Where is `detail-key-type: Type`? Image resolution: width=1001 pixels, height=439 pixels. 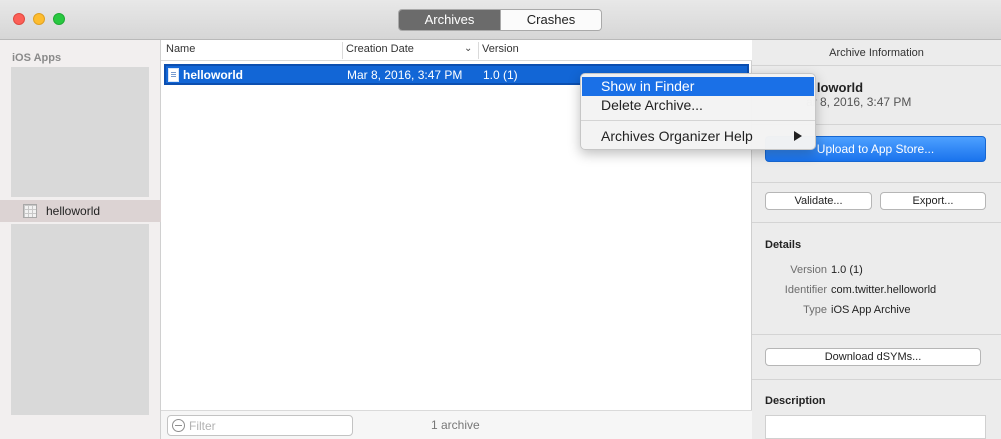
detail-key-type: Type is located at coordinates (815, 310).